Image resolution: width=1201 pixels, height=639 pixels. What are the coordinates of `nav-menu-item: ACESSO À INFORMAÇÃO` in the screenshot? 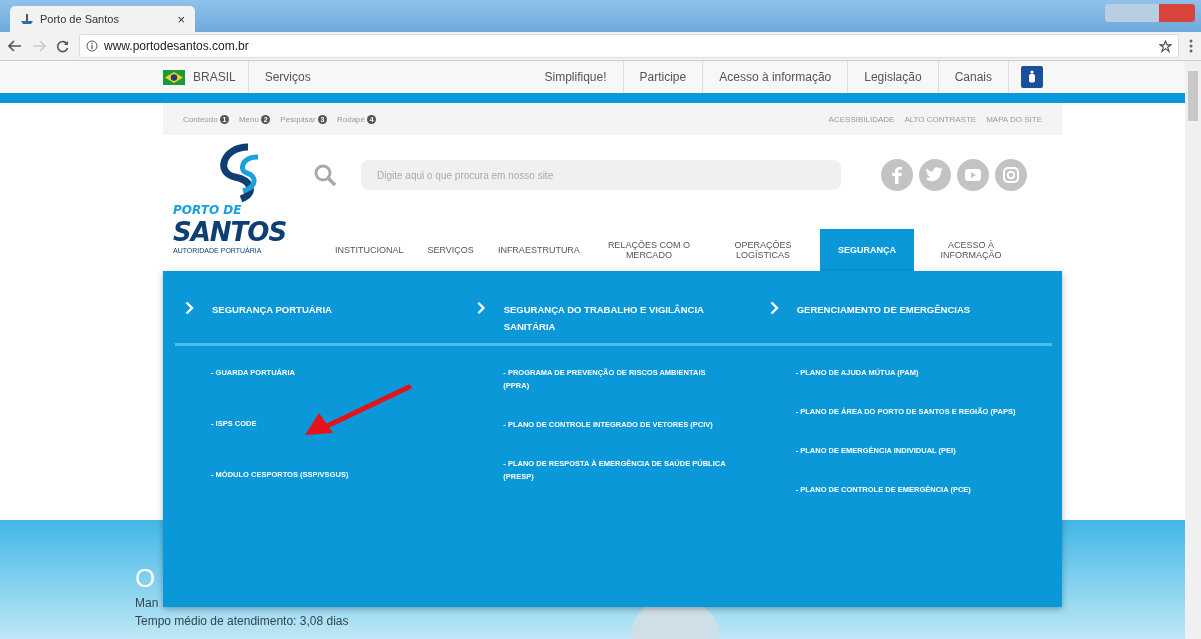 It's located at (970, 250).